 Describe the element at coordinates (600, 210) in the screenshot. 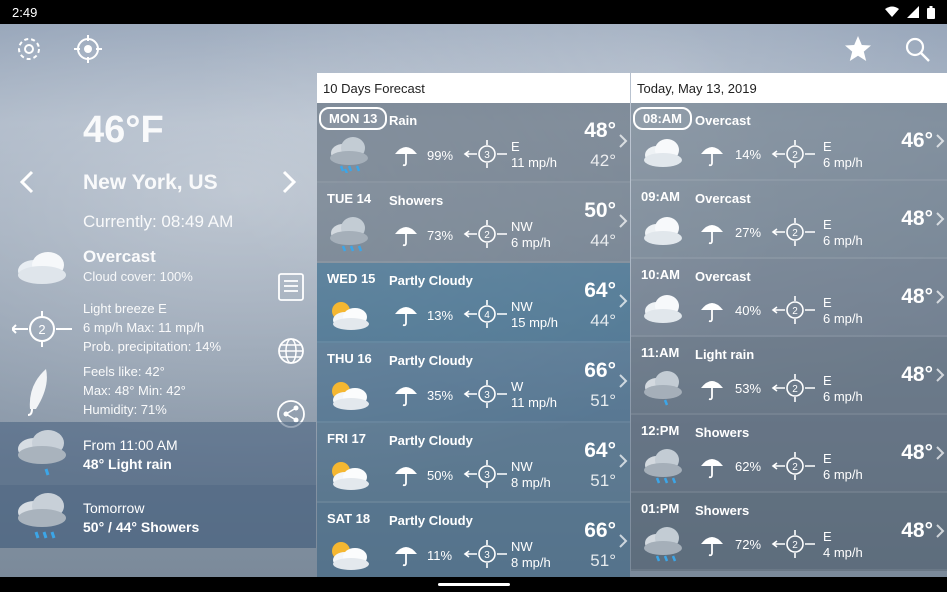

I see `high-temp: 50°` at that location.